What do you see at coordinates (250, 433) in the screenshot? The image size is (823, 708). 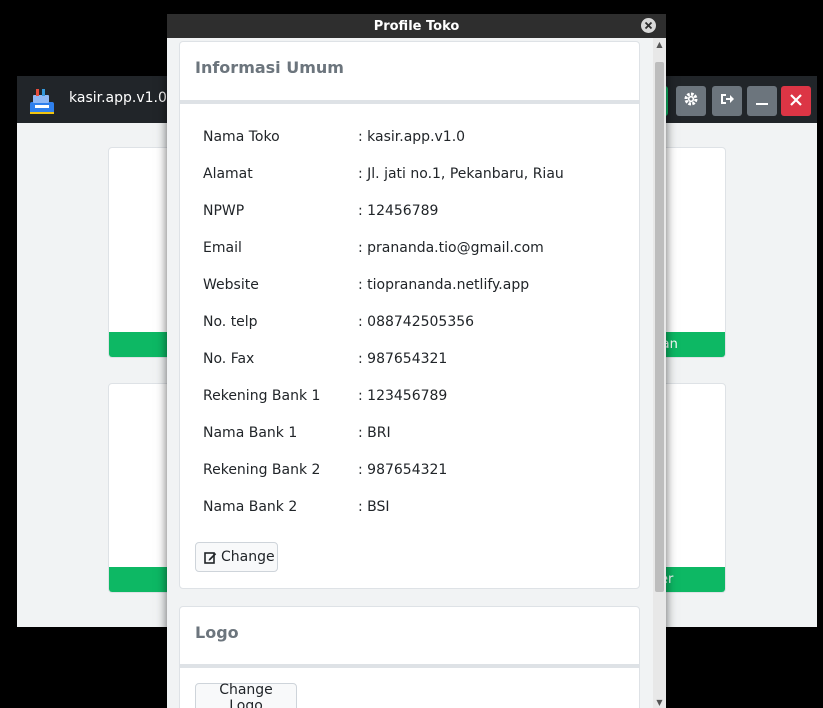 I see `info-label: Nama Bank 1` at bounding box center [250, 433].